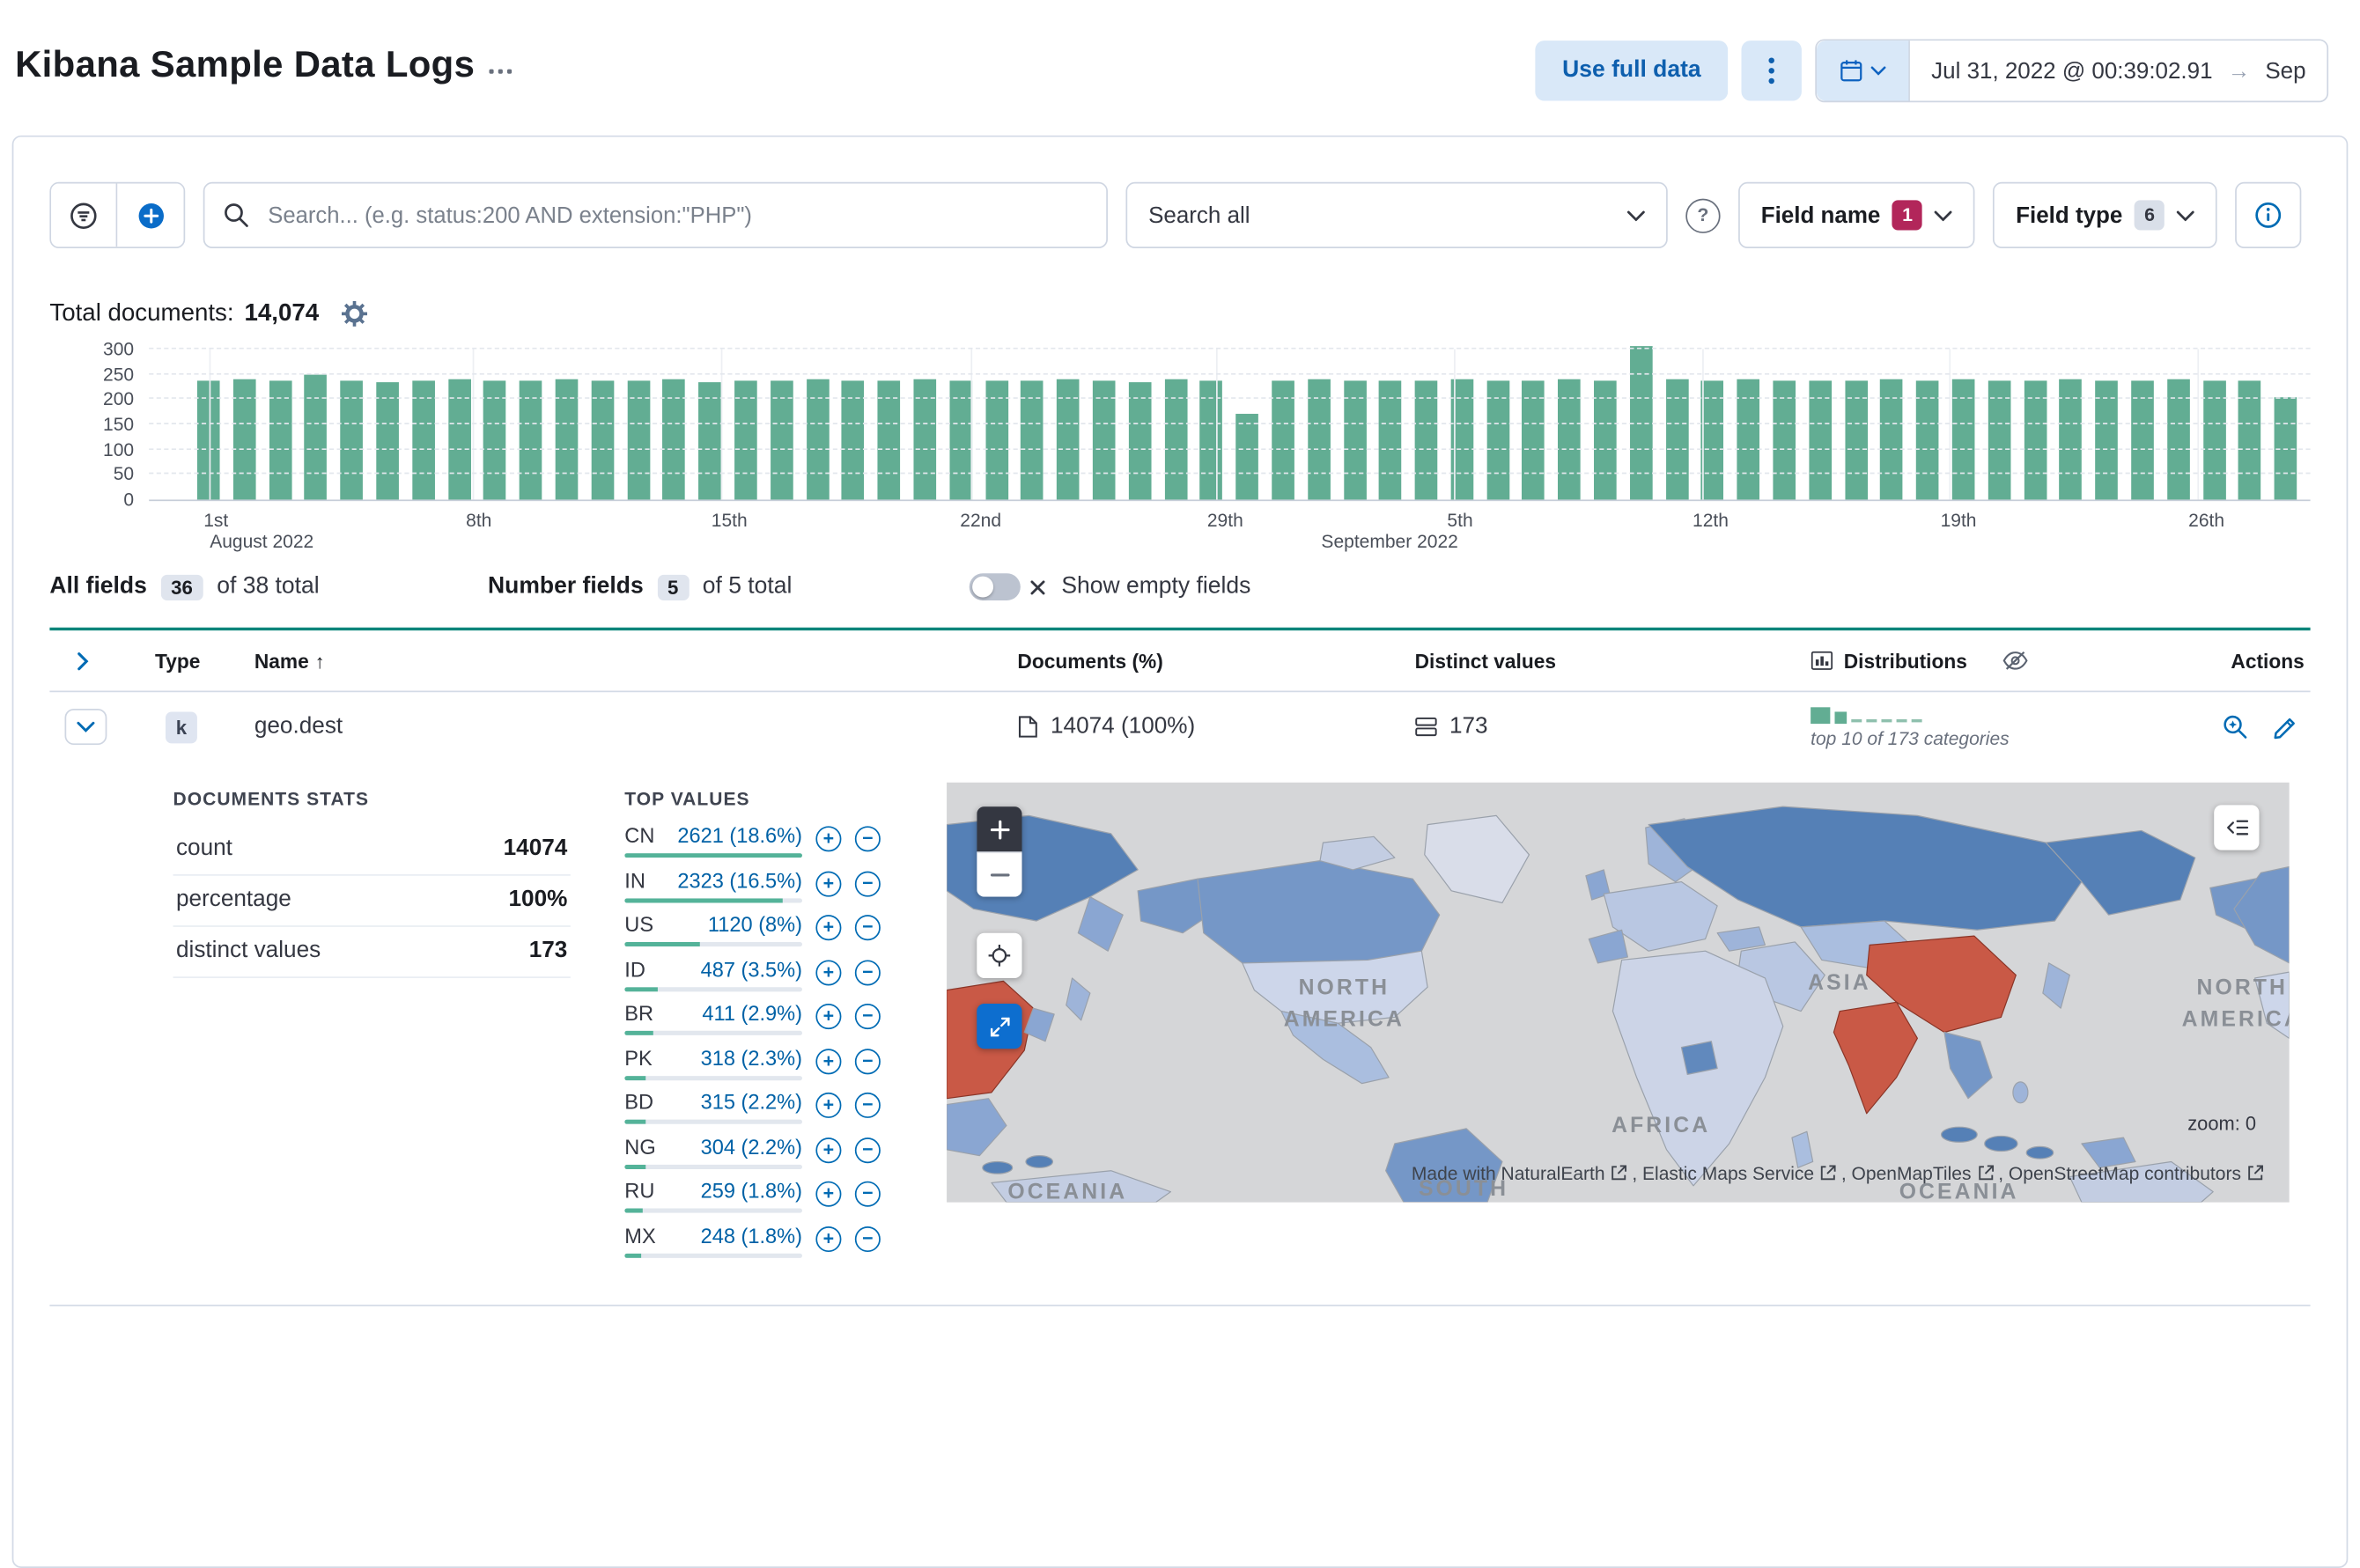 The width and height of the screenshot is (2360, 1568). Describe the element at coordinates (755, 925) in the screenshot. I see `top-value-label: 1120 (8%)` at that location.